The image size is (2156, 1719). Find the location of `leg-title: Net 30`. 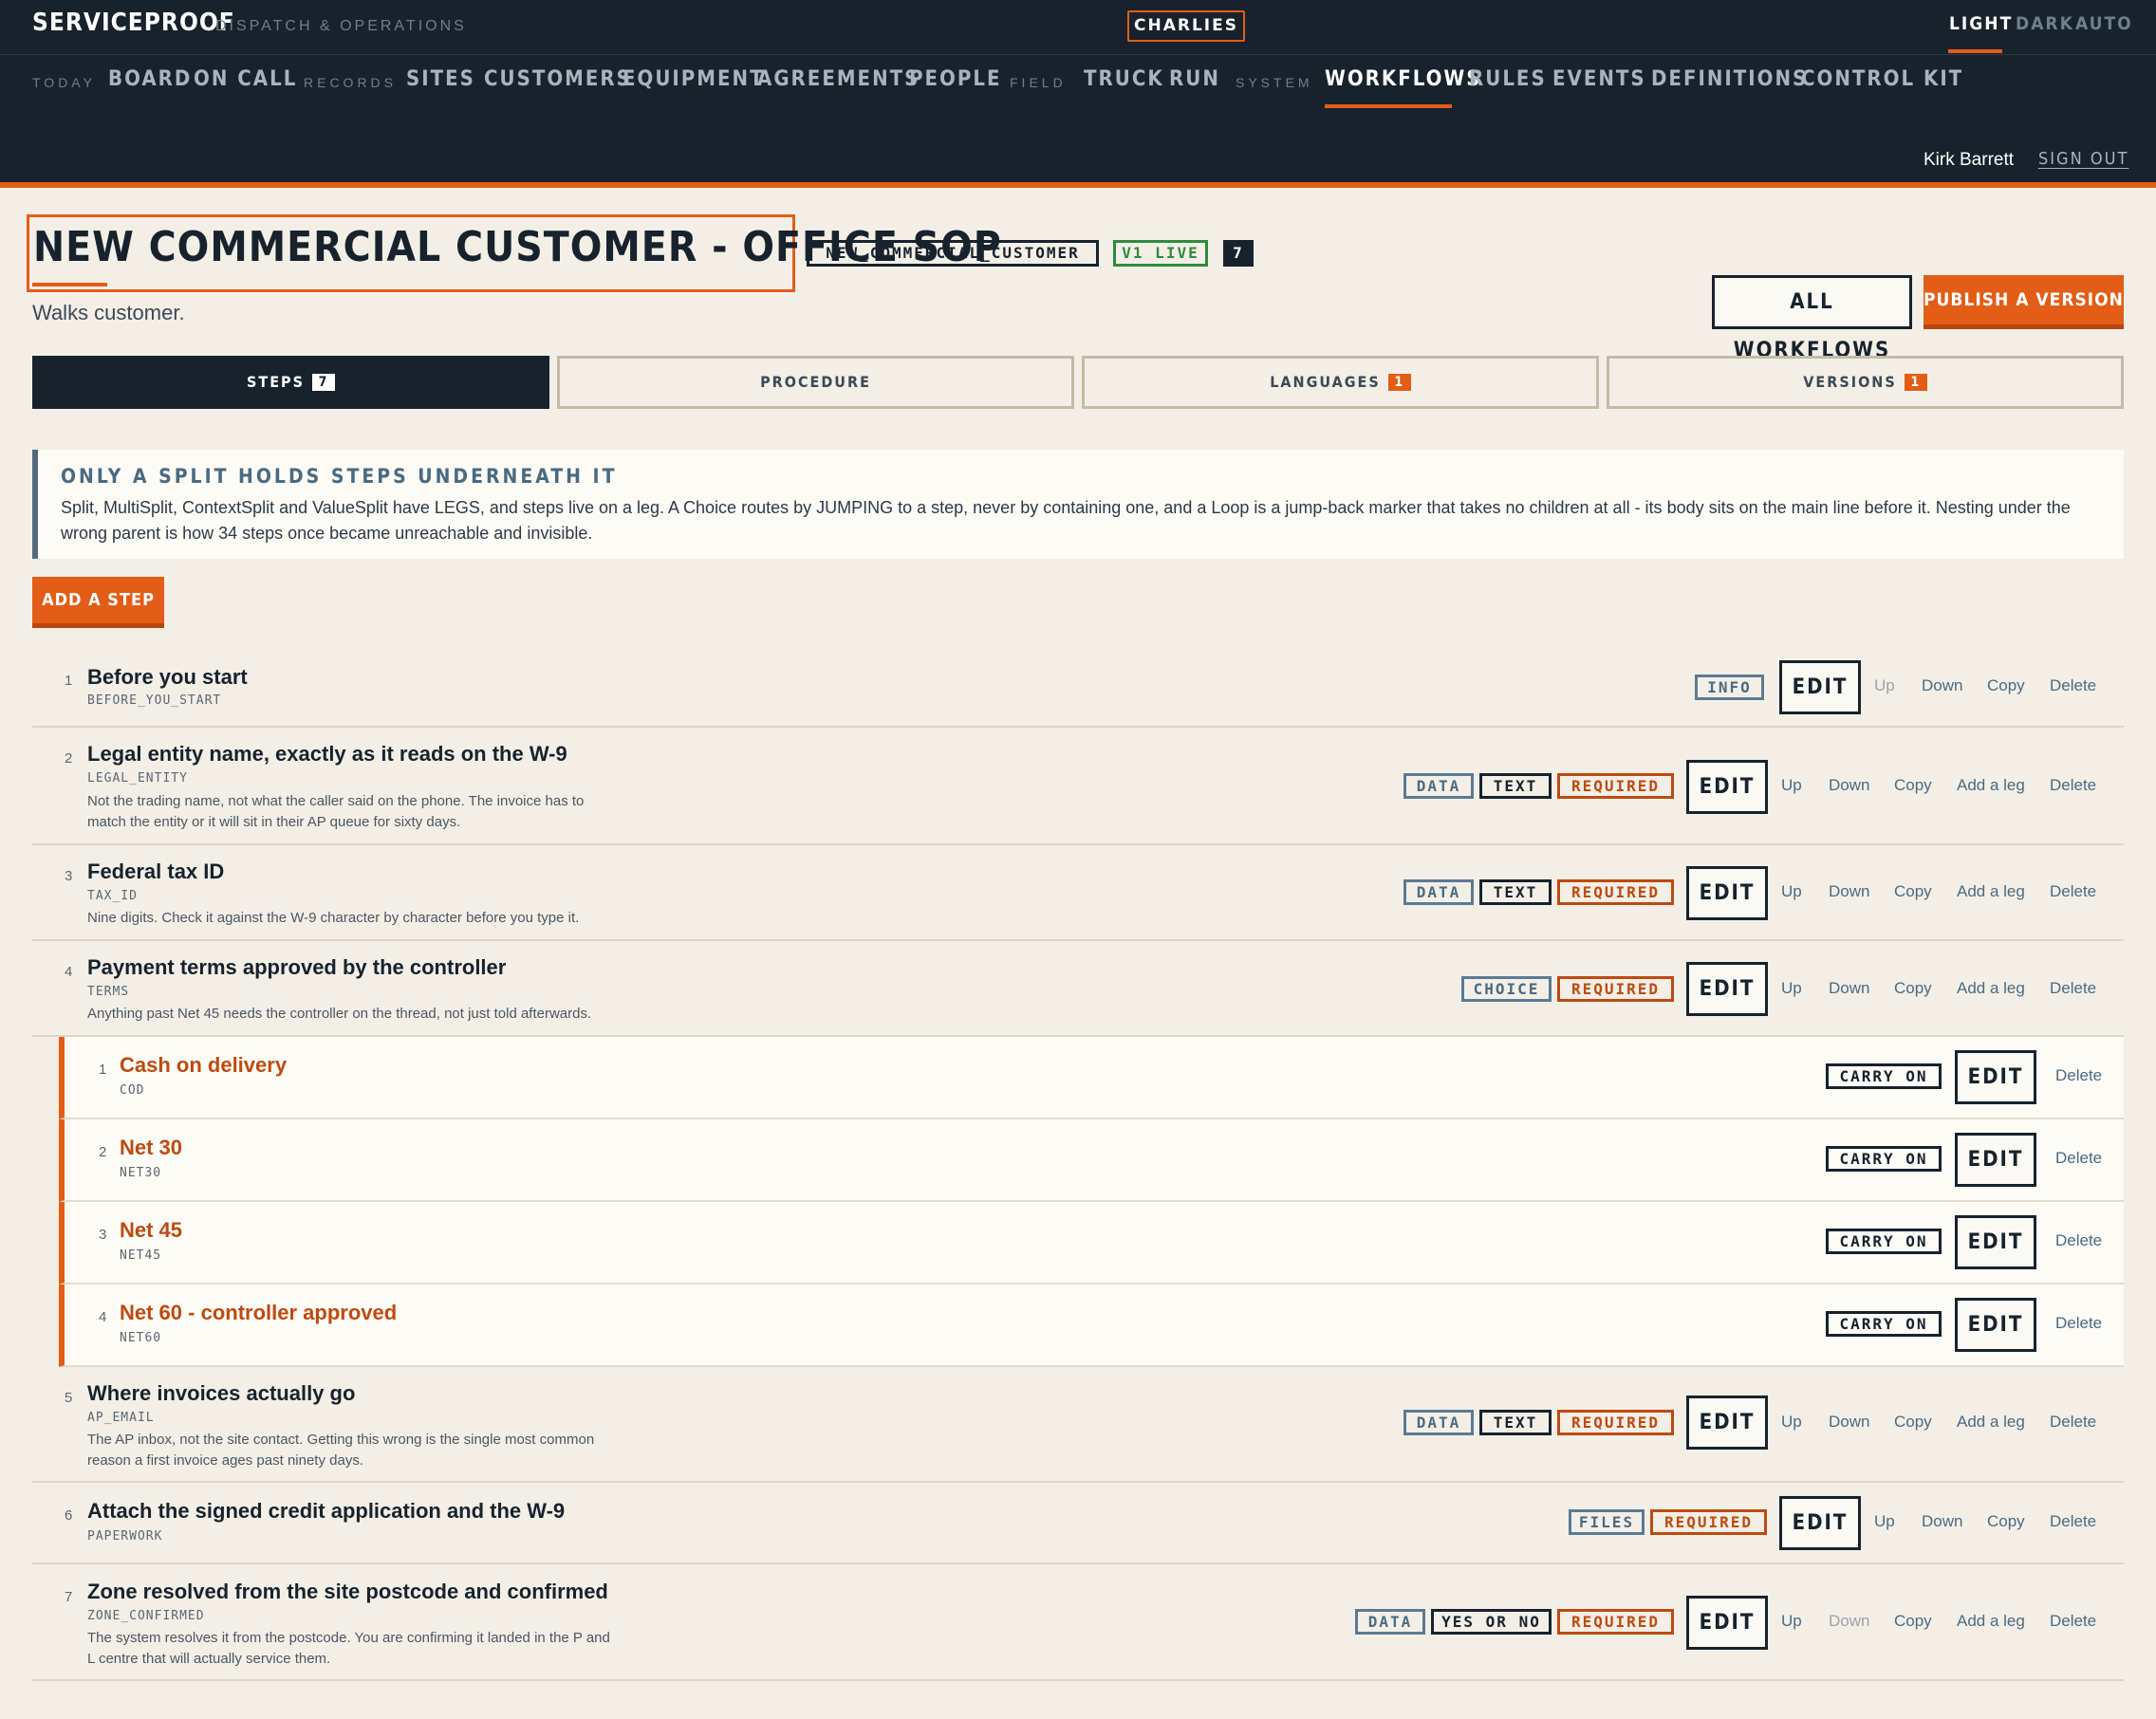

leg-title: Net 30 is located at coordinates (151, 1147).